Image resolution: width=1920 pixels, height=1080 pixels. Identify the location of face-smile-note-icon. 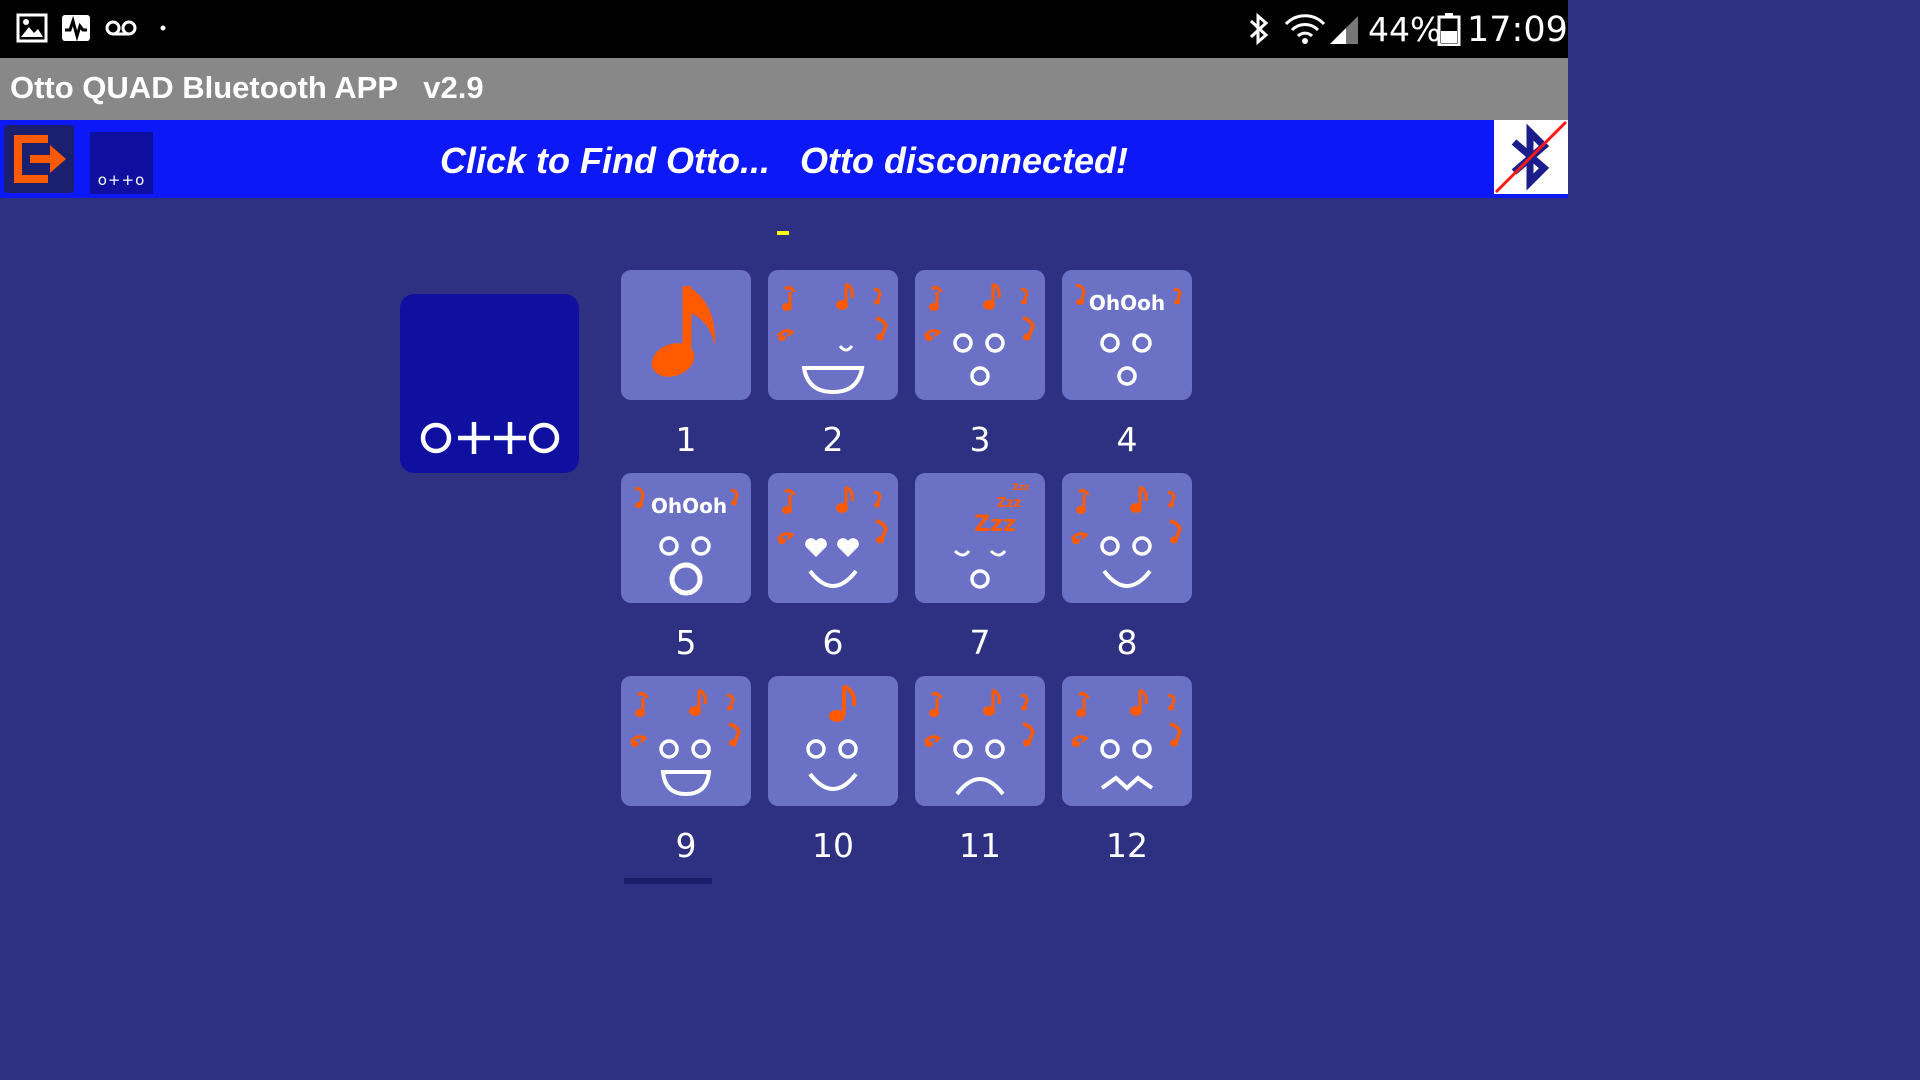
(832, 737).